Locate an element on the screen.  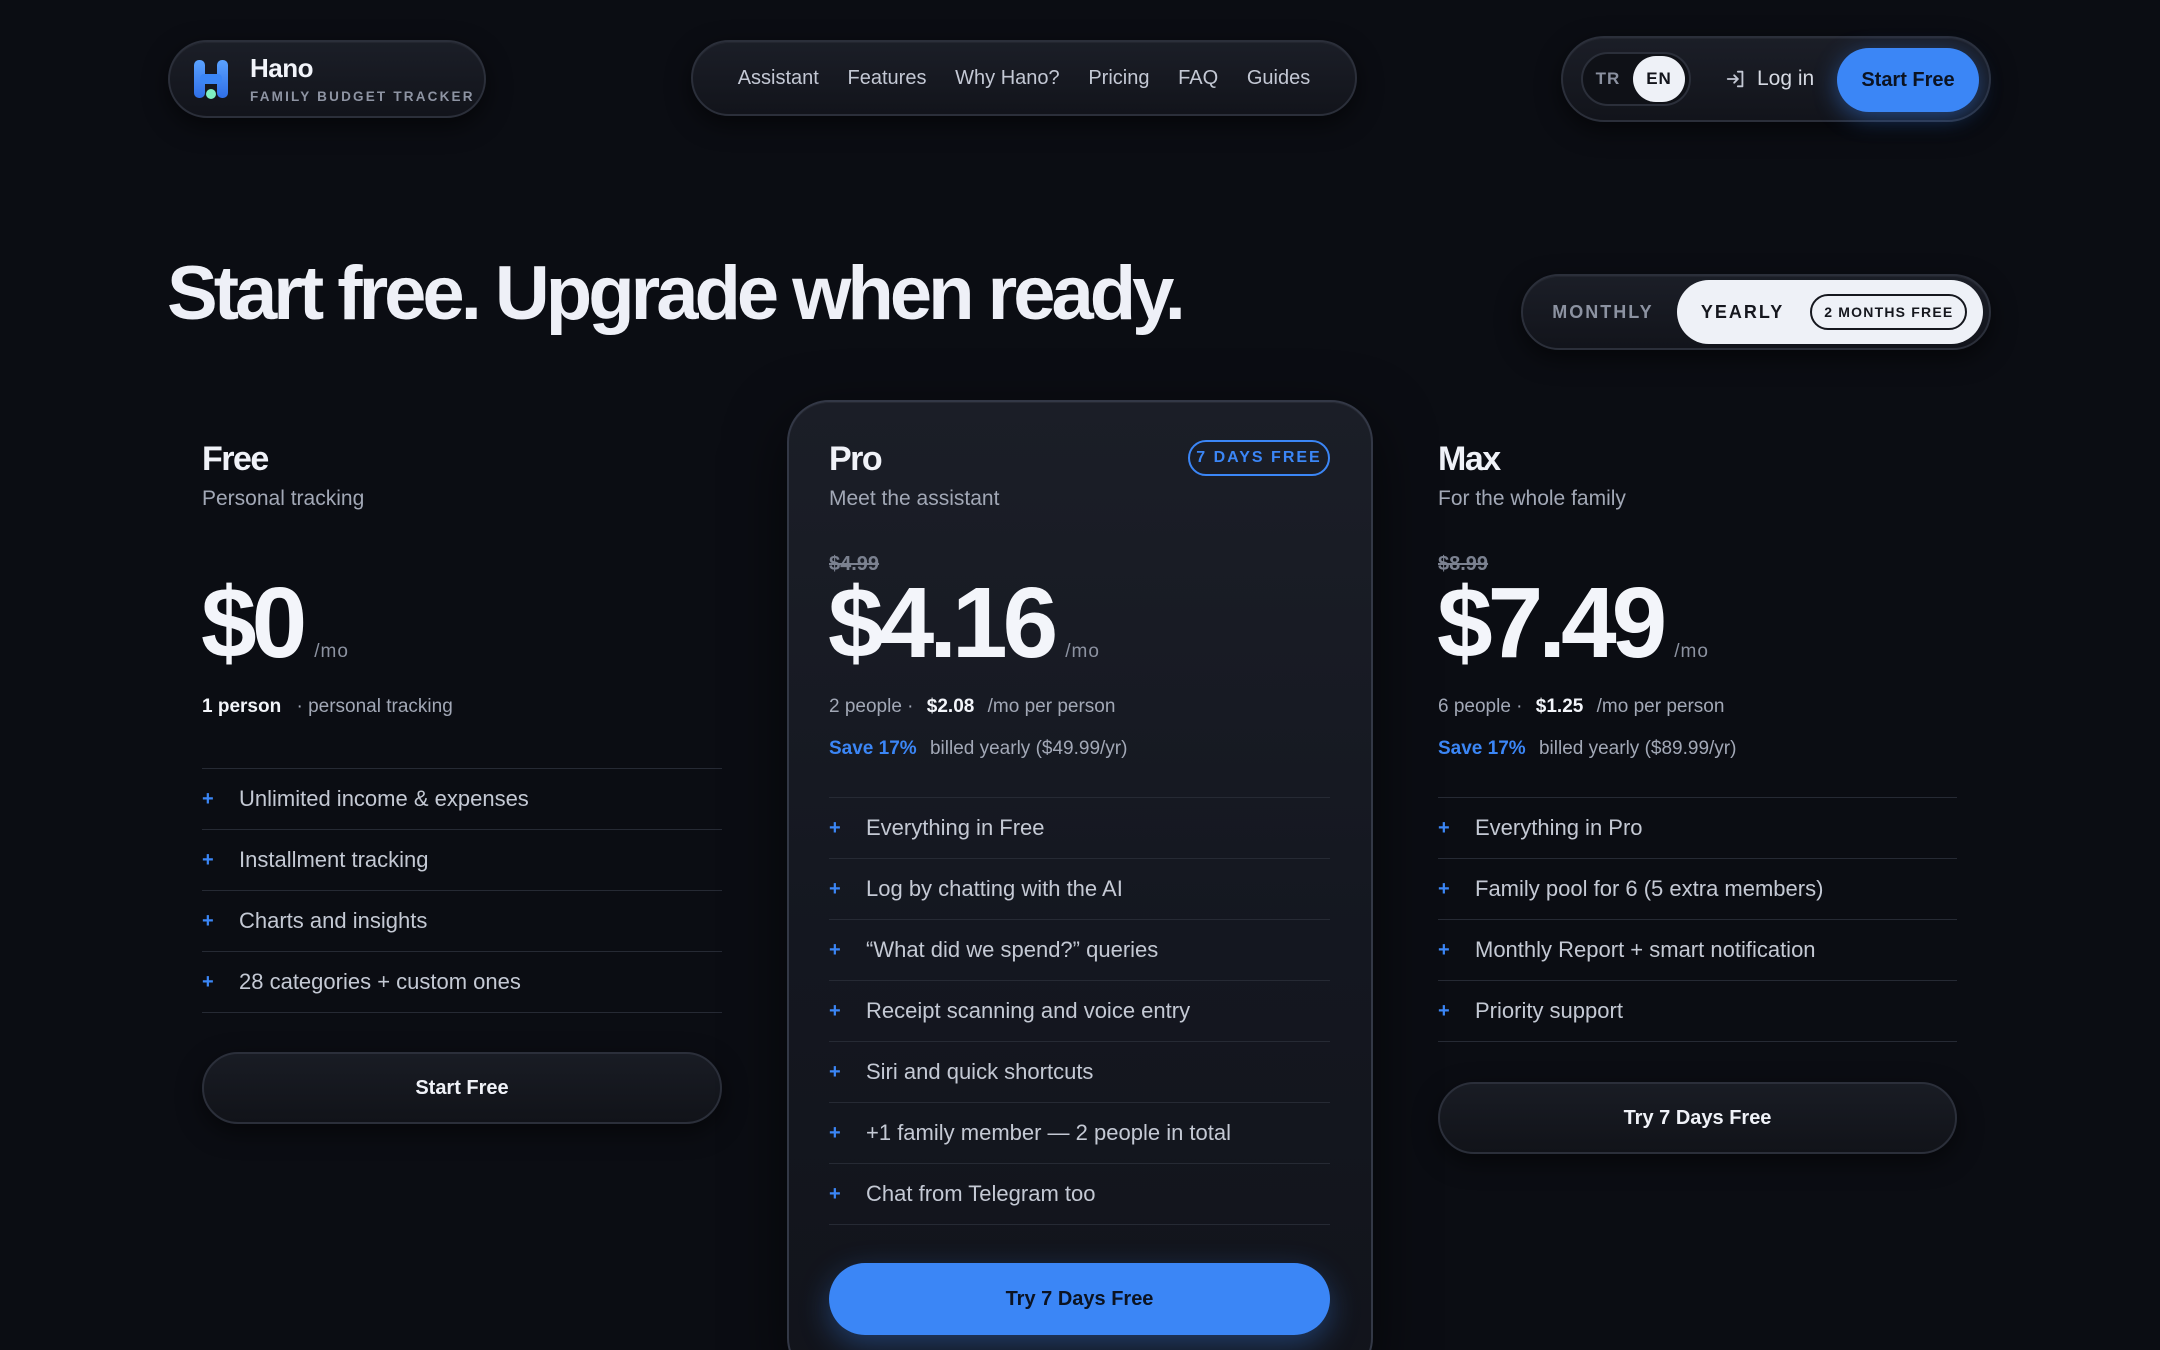
list-item: +28 categories + custom ones is located at coordinates (462, 982).